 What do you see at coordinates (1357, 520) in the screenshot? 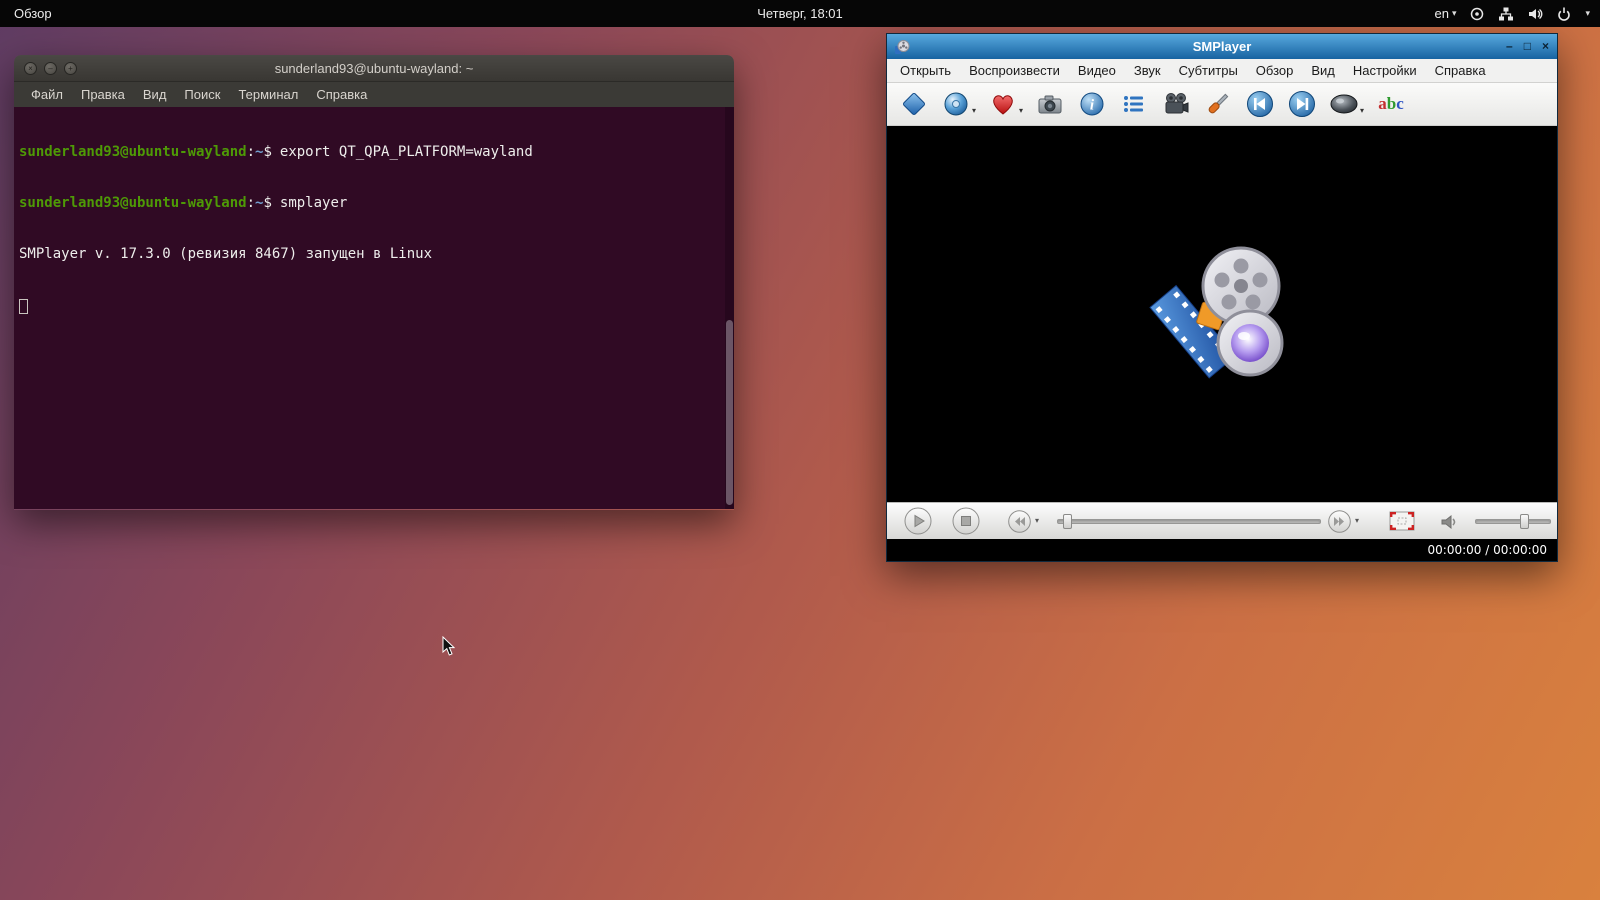
I see `next-dropdown-arrow: ▾` at bounding box center [1357, 520].